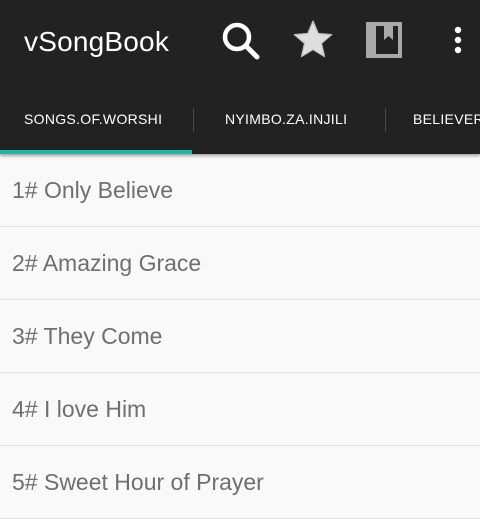  What do you see at coordinates (97, 41) in the screenshot?
I see `app-title: vSongBook` at bounding box center [97, 41].